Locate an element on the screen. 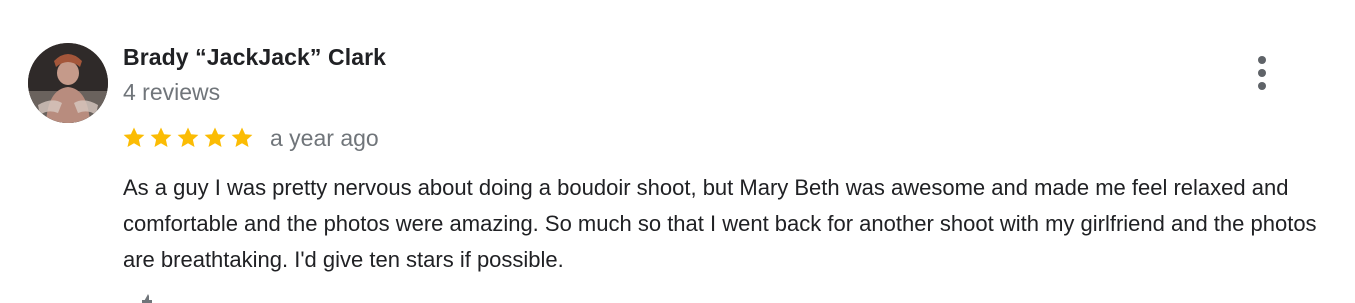  more-vert-icon is located at coordinates (1262, 73).